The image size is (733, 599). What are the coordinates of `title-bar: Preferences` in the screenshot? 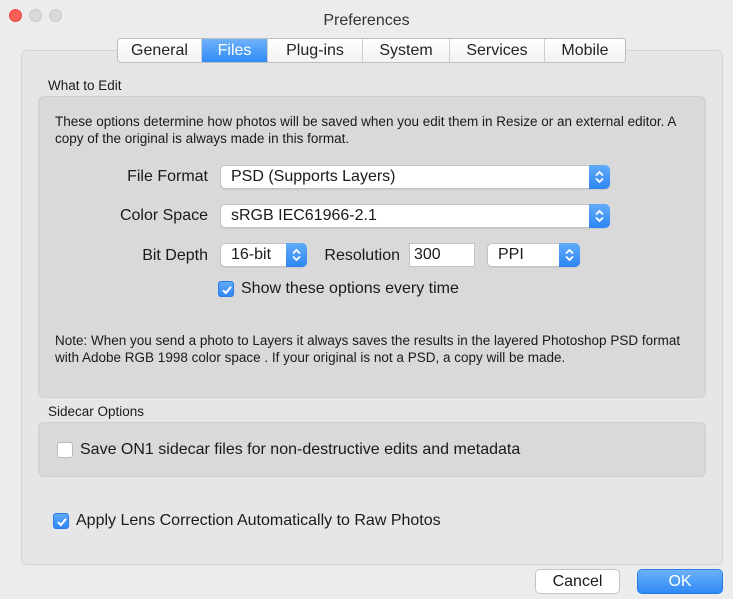 It's located at (366, 19).